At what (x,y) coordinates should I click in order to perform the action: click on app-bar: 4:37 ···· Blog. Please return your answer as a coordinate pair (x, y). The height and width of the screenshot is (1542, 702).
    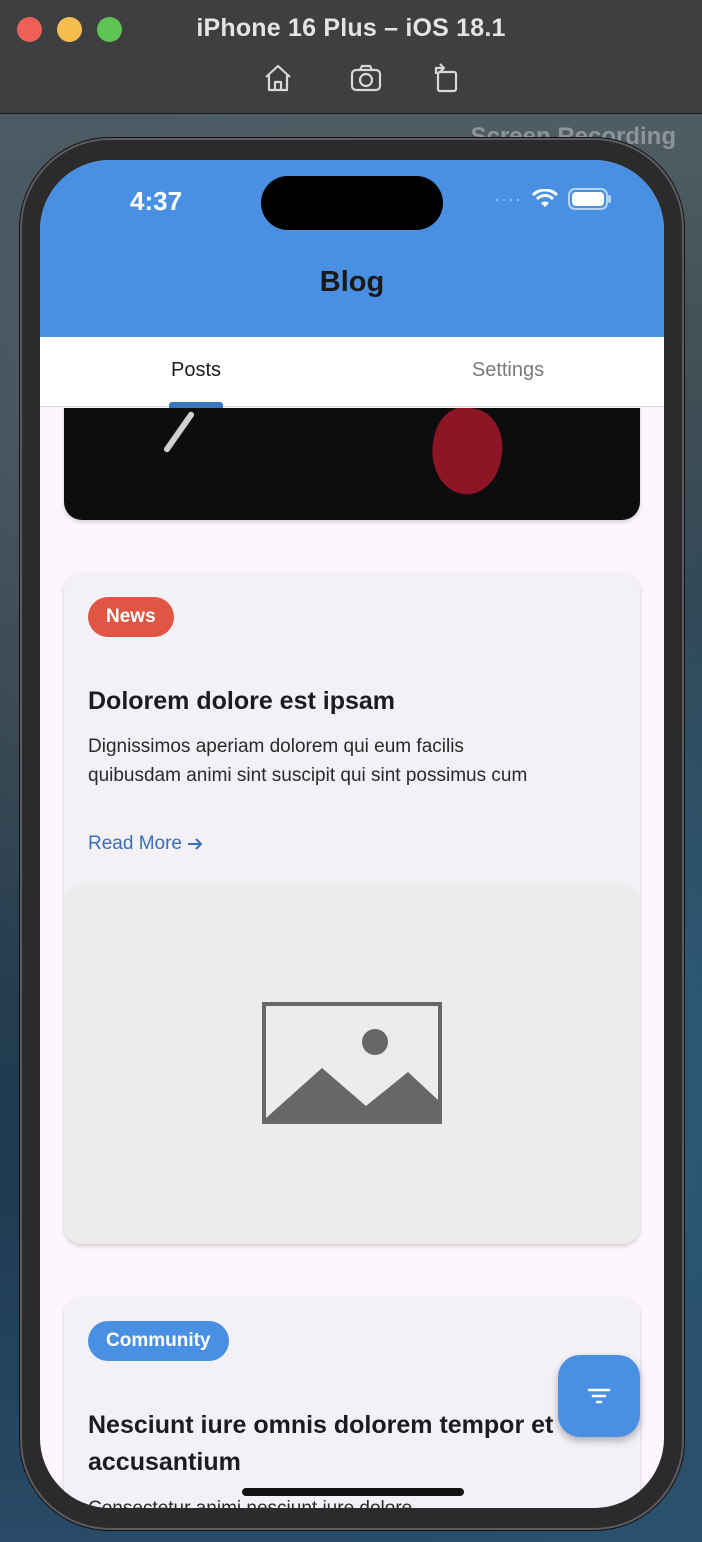
    Looking at the image, I should click on (352, 248).